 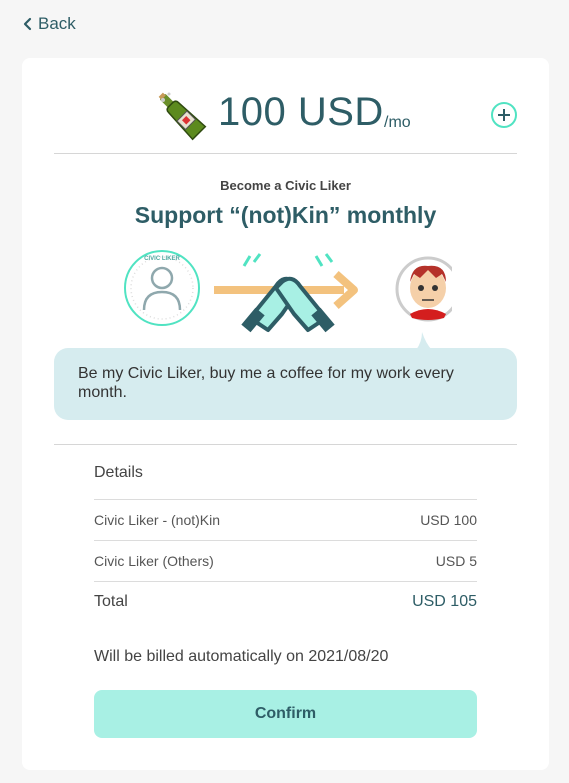 What do you see at coordinates (27, 24) in the screenshot?
I see `chevron-left-icon` at bounding box center [27, 24].